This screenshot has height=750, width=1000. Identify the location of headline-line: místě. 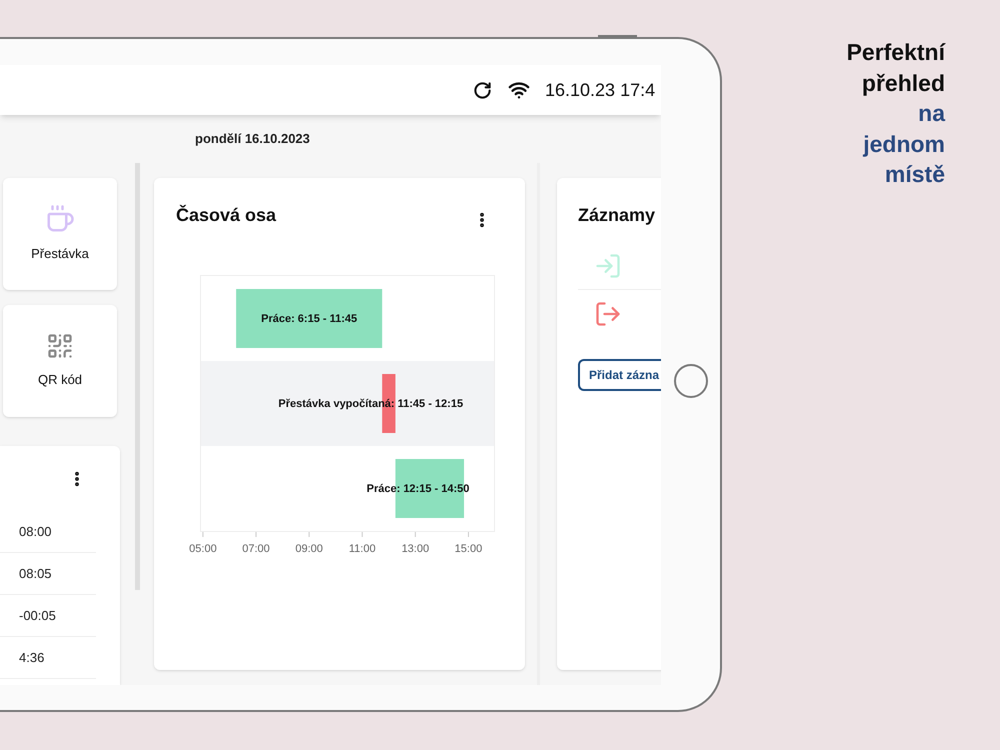
(914, 174).